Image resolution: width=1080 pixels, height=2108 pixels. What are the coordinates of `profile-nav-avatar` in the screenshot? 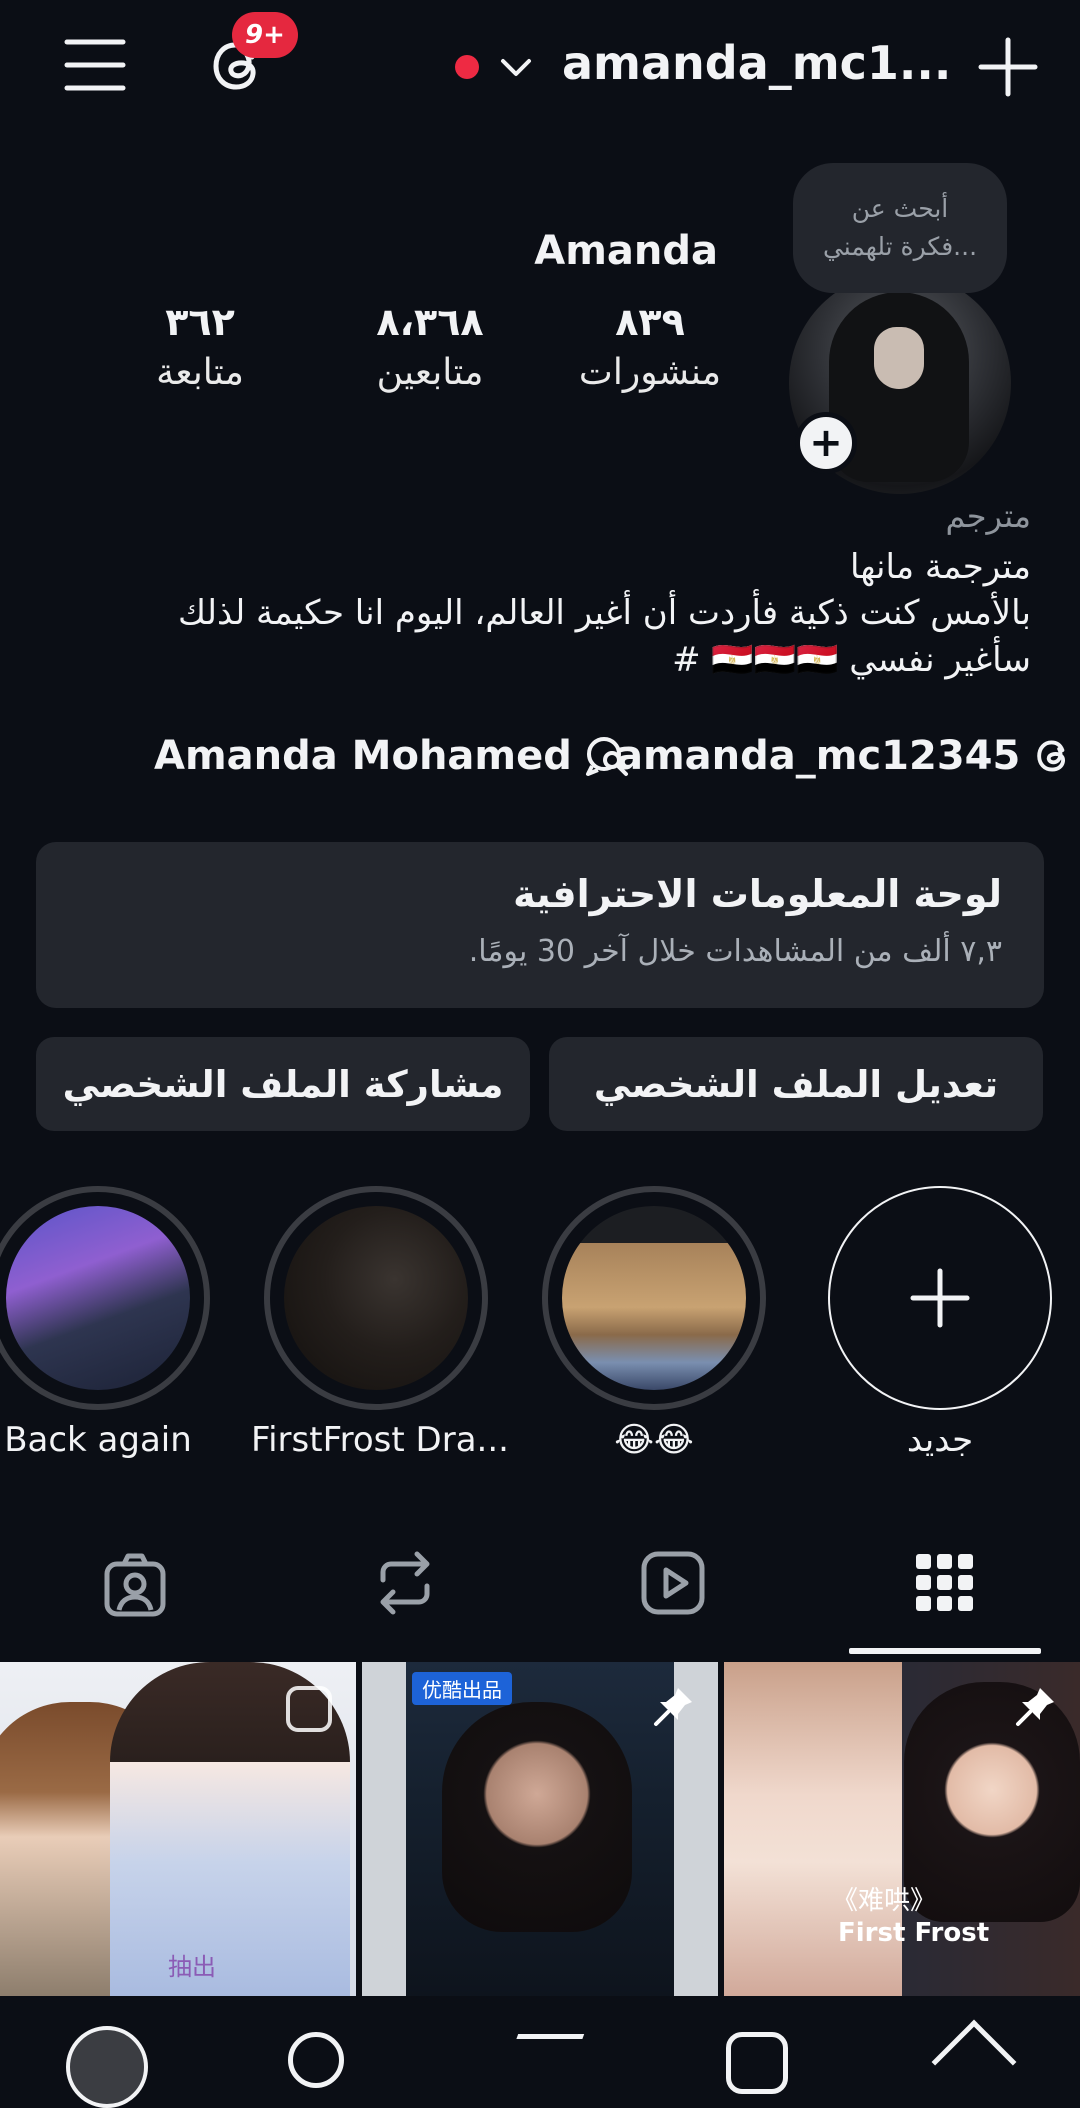 It's located at (107, 2067).